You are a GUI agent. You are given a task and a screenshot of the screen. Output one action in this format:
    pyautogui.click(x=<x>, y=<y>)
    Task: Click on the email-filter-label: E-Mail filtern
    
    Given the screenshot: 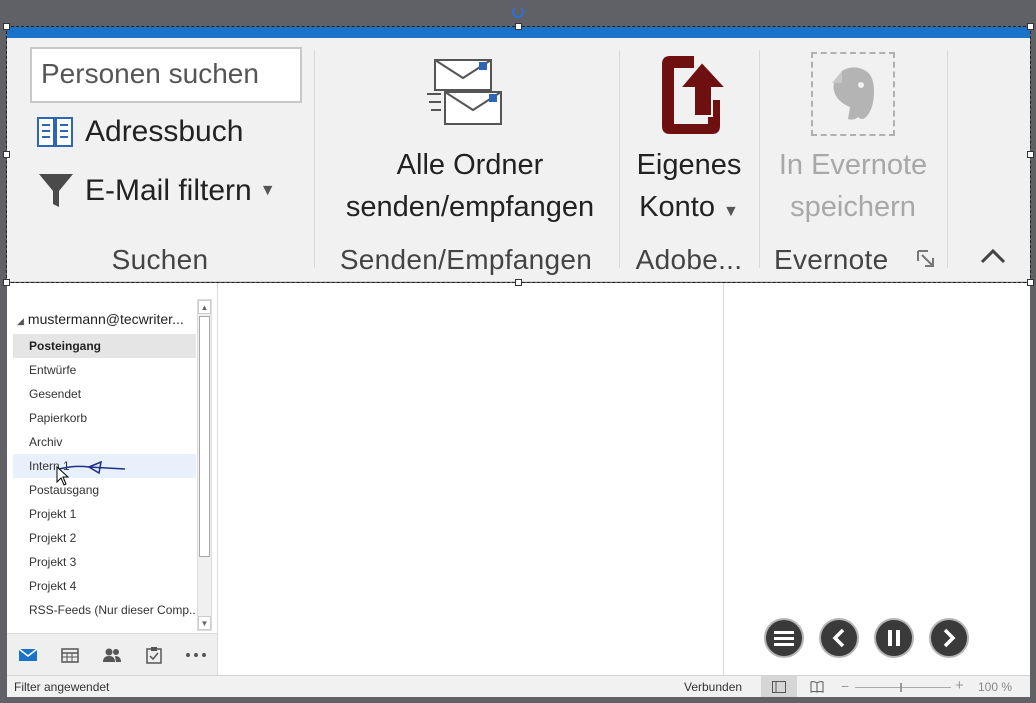 What is the action you would take?
    pyautogui.click(x=168, y=190)
    